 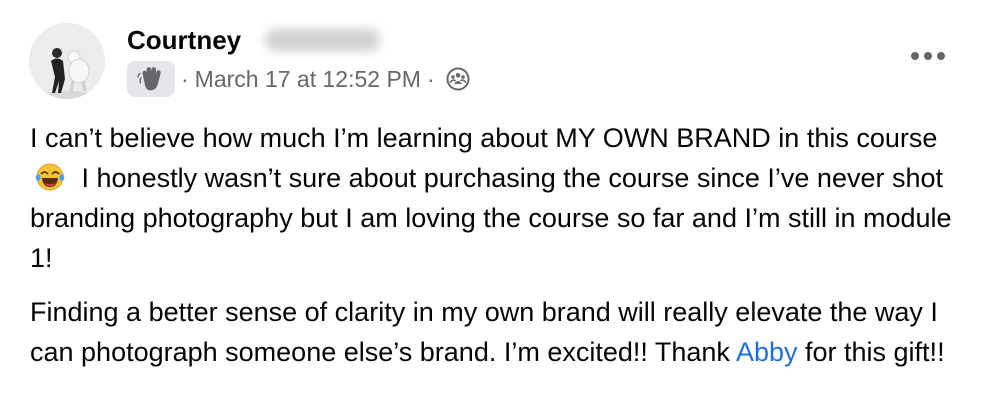 I want to click on more-options-button, so click(x=928, y=56).